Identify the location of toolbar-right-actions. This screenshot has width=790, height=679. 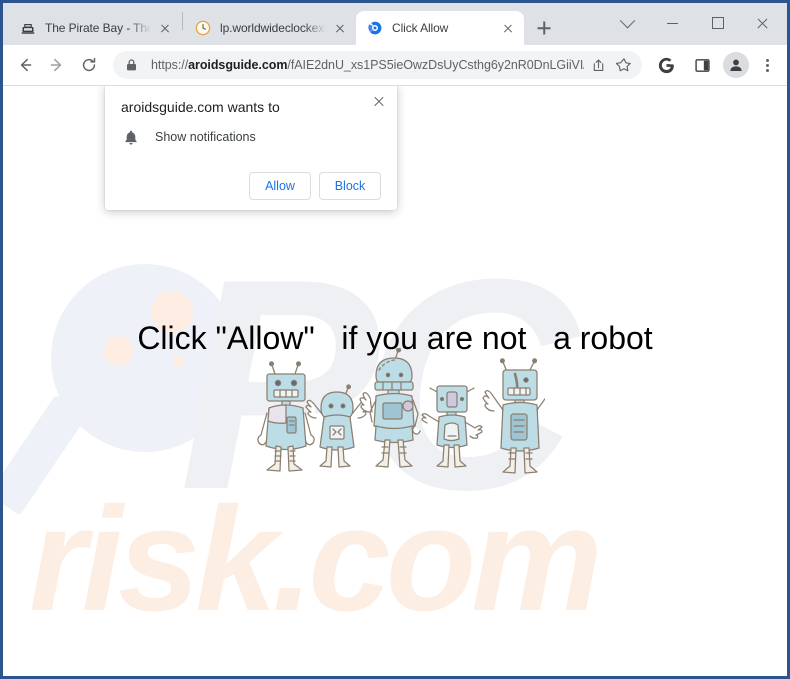
(713, 65).